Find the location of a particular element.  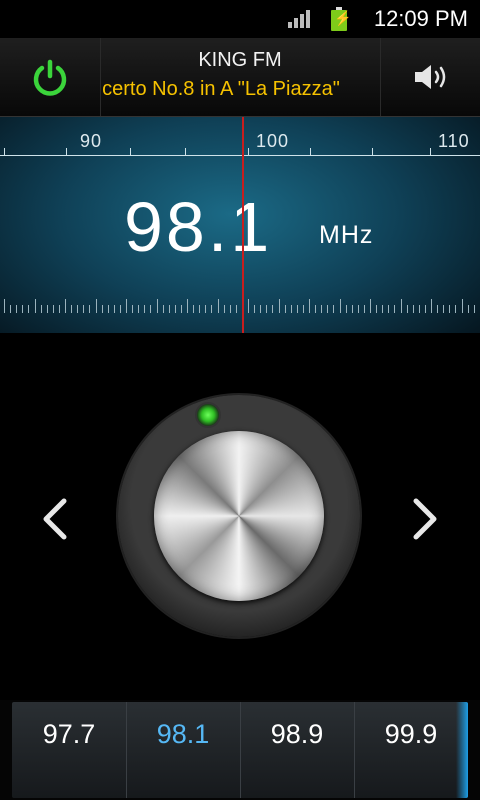

frequency-scale is located at coordinates (240, 155).